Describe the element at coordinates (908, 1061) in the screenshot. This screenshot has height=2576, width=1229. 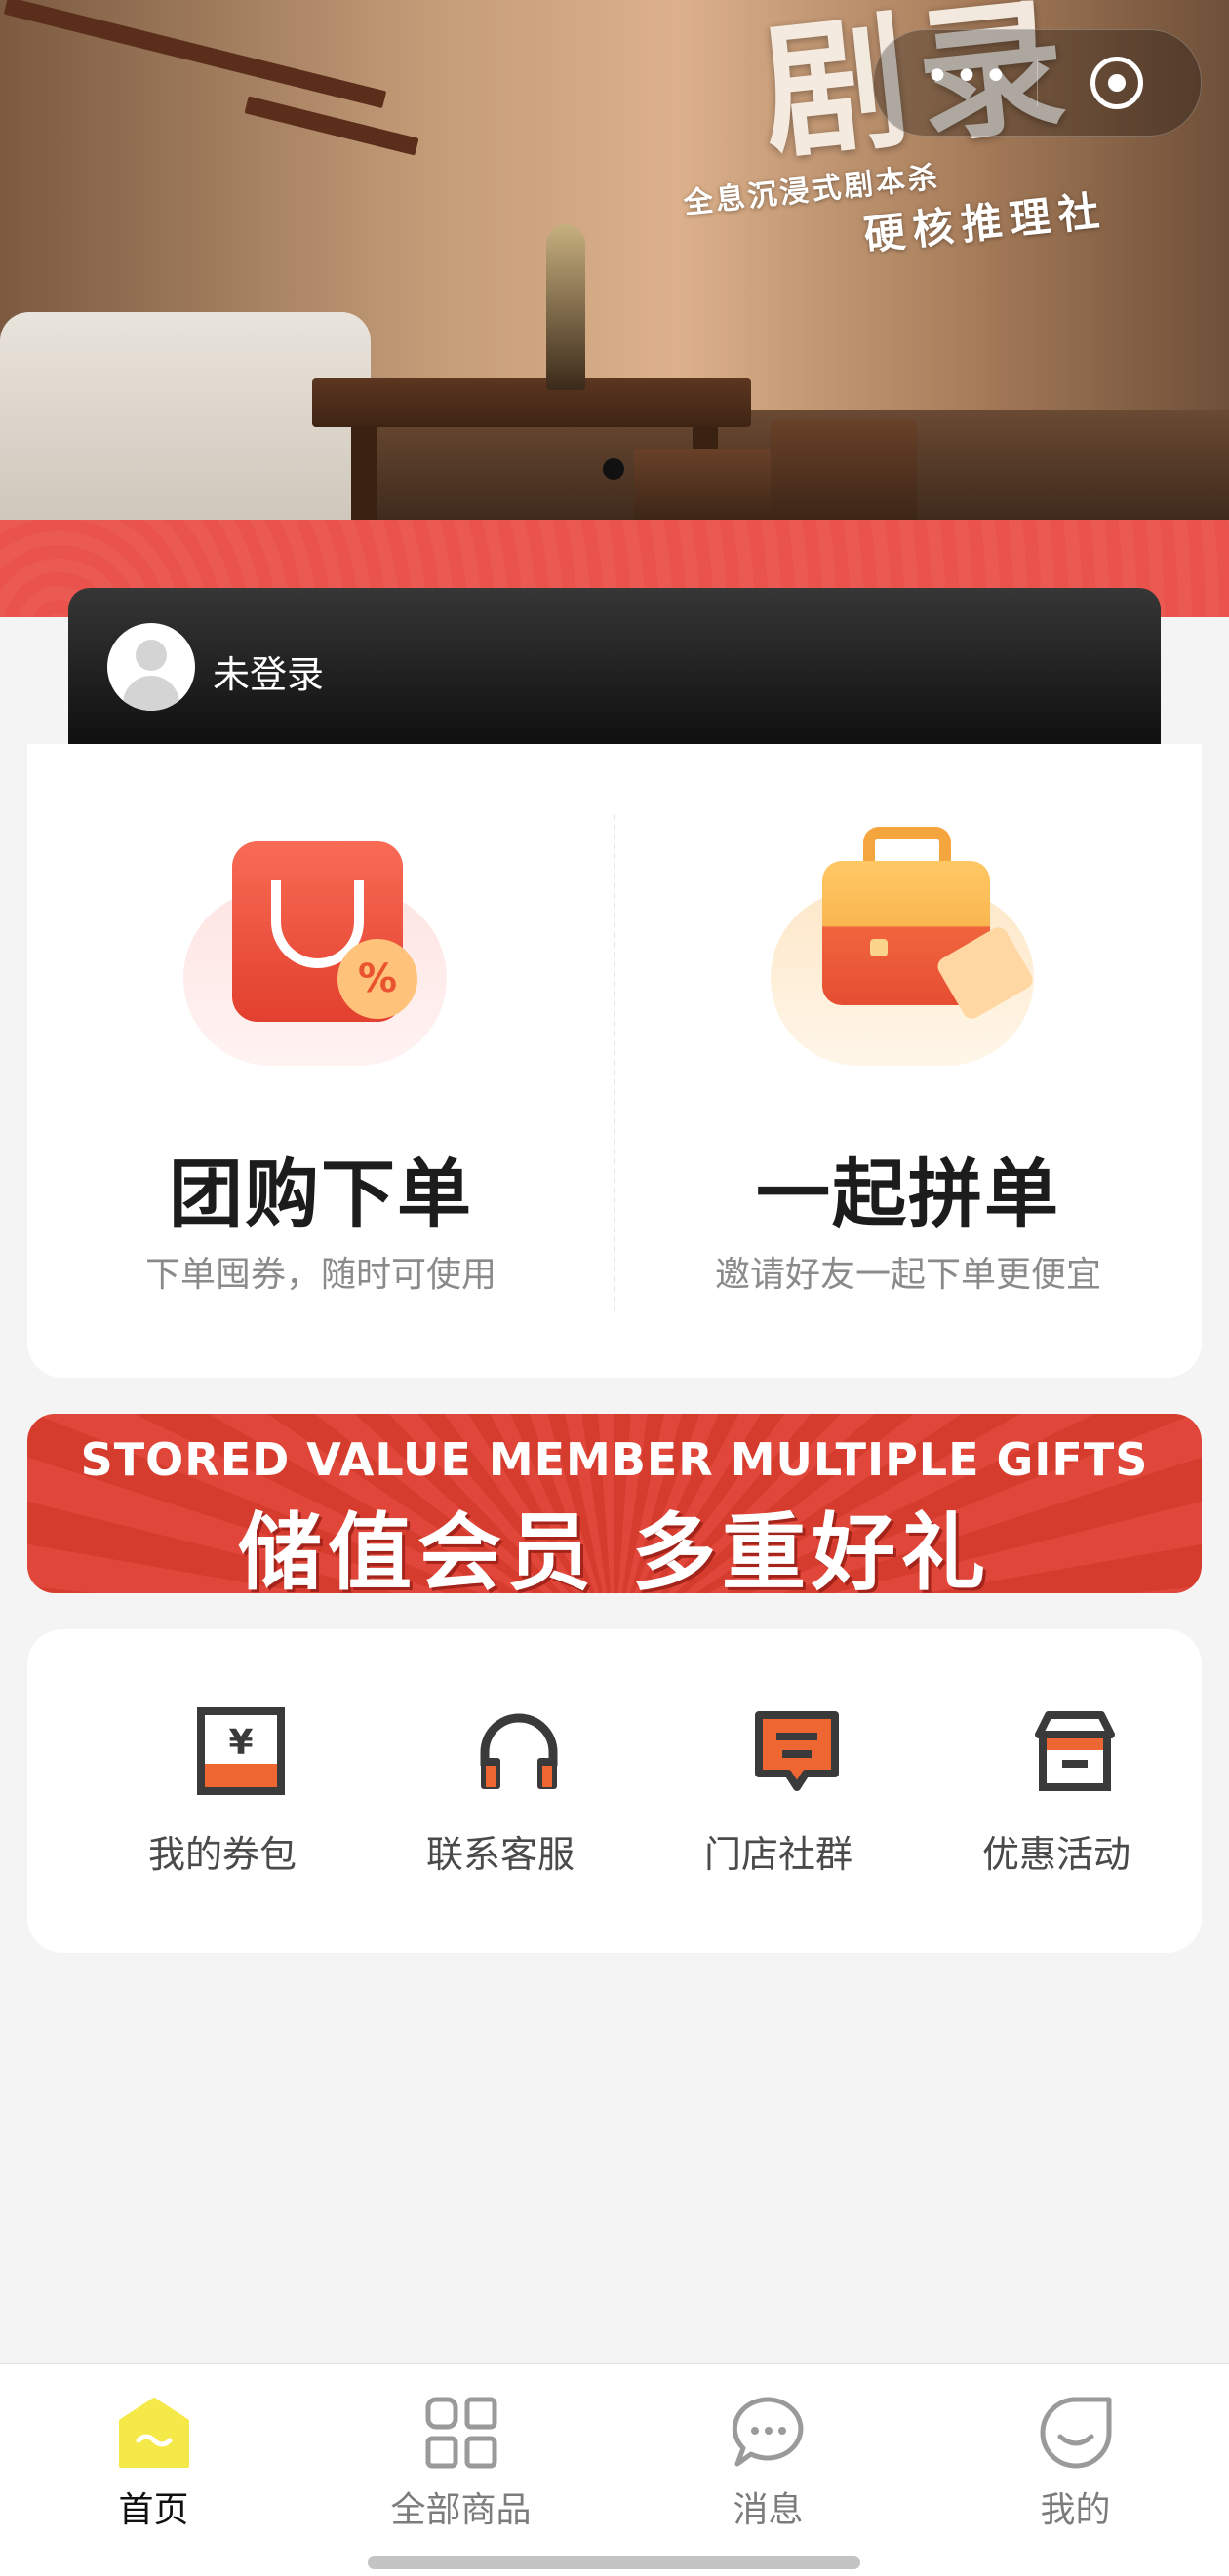
I see `group-order-entry: 一起拼单 邀请好友一起下单更便宜` at that location.